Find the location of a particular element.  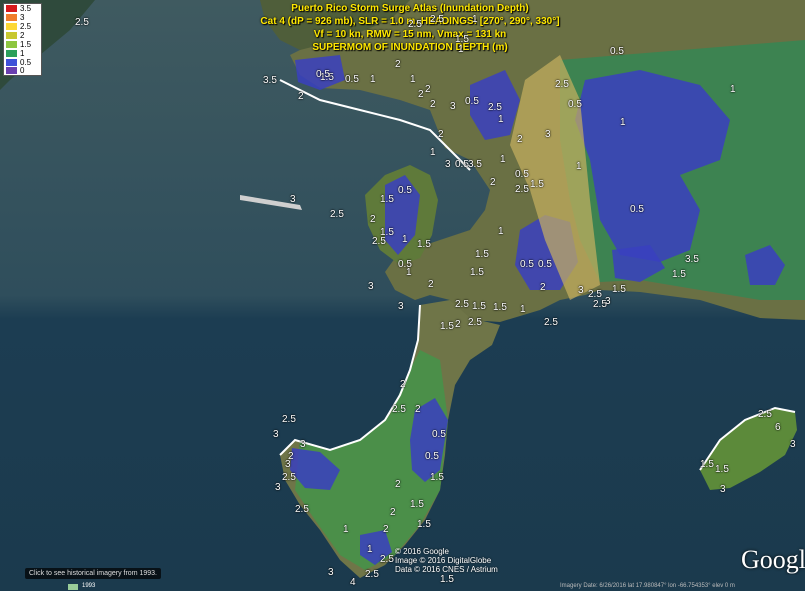

legend-label-3.5: 3.5 is located at coordinates (26, 8).